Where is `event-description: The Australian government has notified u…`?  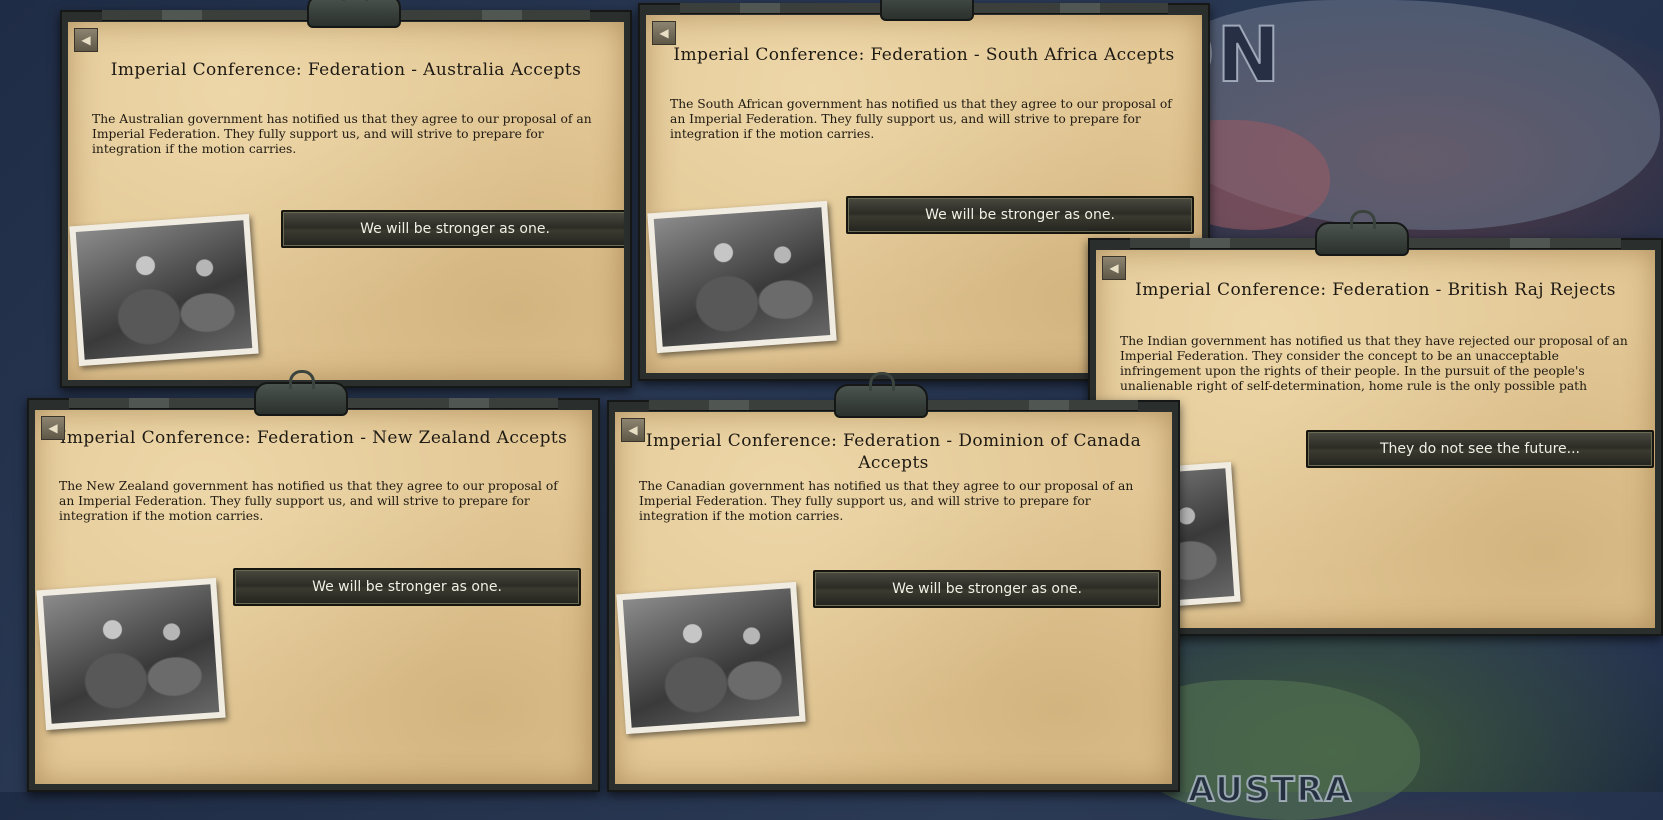
event-description: The Australian government has notified u… is located at coordinates (342, 134).